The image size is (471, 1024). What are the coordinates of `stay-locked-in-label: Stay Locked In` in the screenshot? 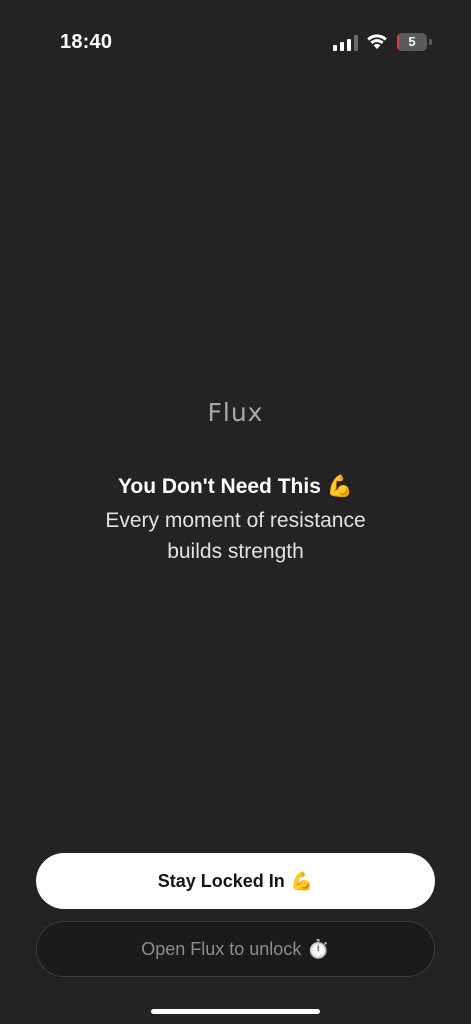 It's located at (221, 880).